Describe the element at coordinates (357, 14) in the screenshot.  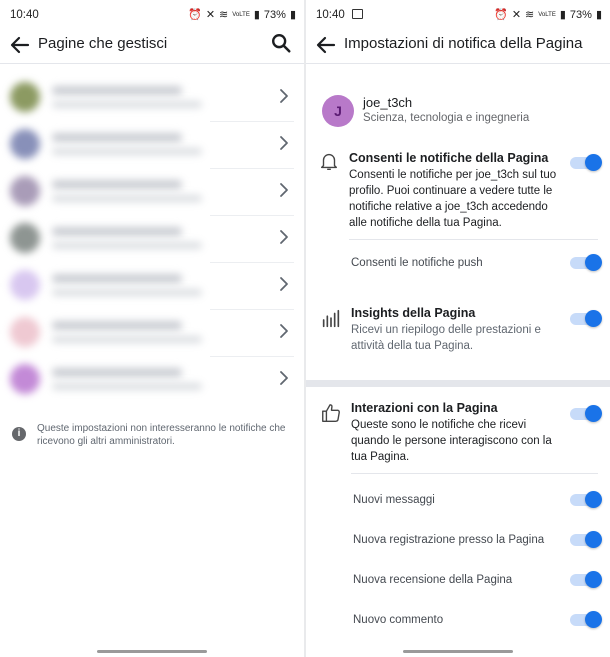
I see `gallery-icon` at that location.